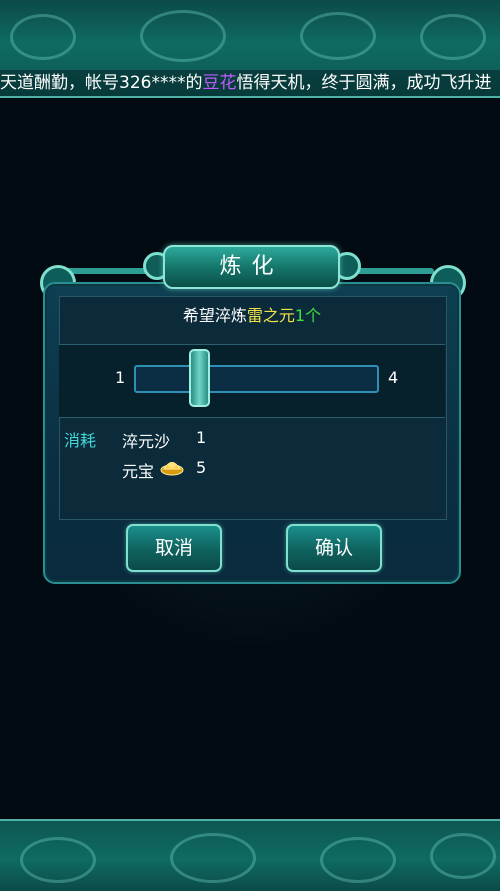  What do you see at coordinates (101, 83) in the screenshot?
I see `ticker-prefix: 天道酬勤，帐号326****的` at bounding box center [101, 83].